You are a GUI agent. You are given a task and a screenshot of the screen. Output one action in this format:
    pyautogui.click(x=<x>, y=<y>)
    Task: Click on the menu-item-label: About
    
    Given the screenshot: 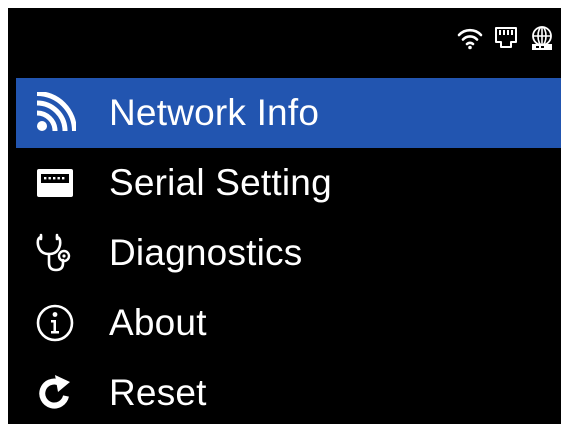 What is the action you would take?
    pyautogui.click(x=158, y=322)
    